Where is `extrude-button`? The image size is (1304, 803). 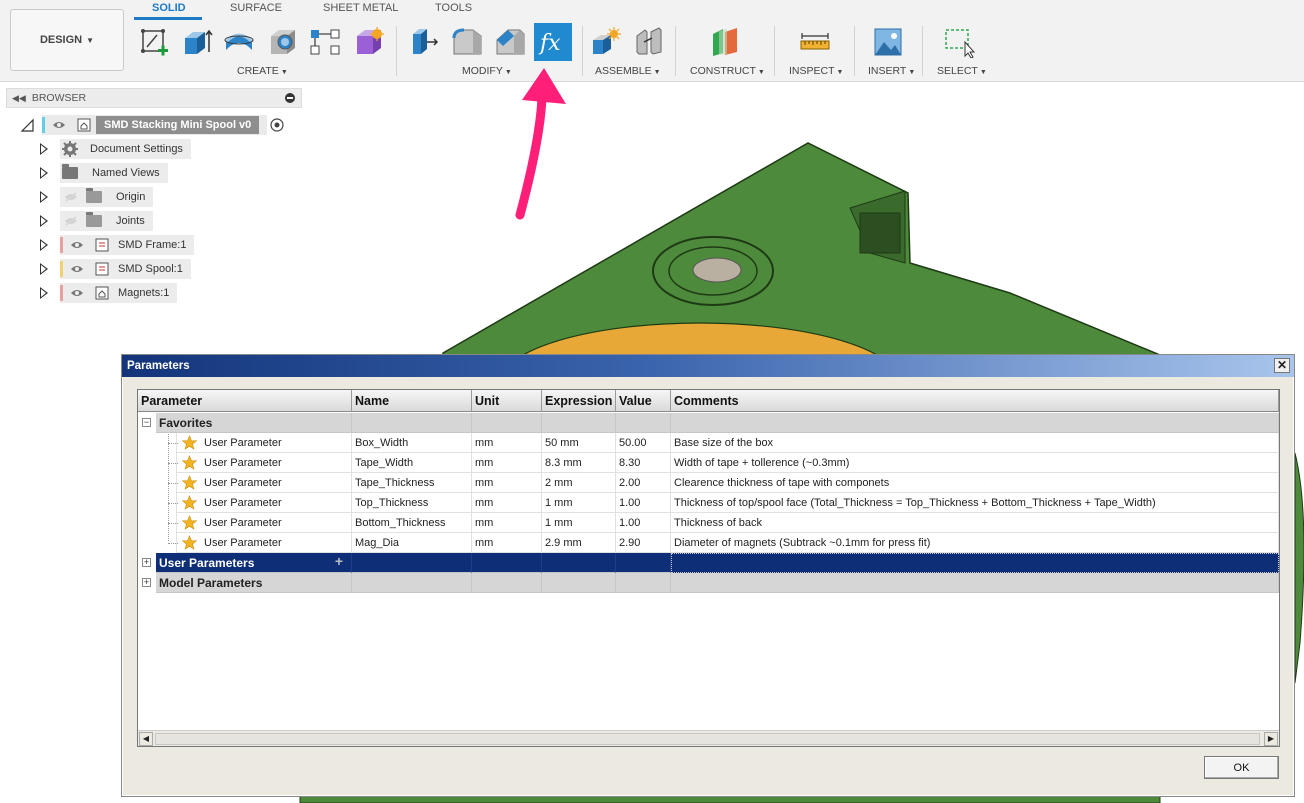
extrude-button is located at coordinates (197, 42).